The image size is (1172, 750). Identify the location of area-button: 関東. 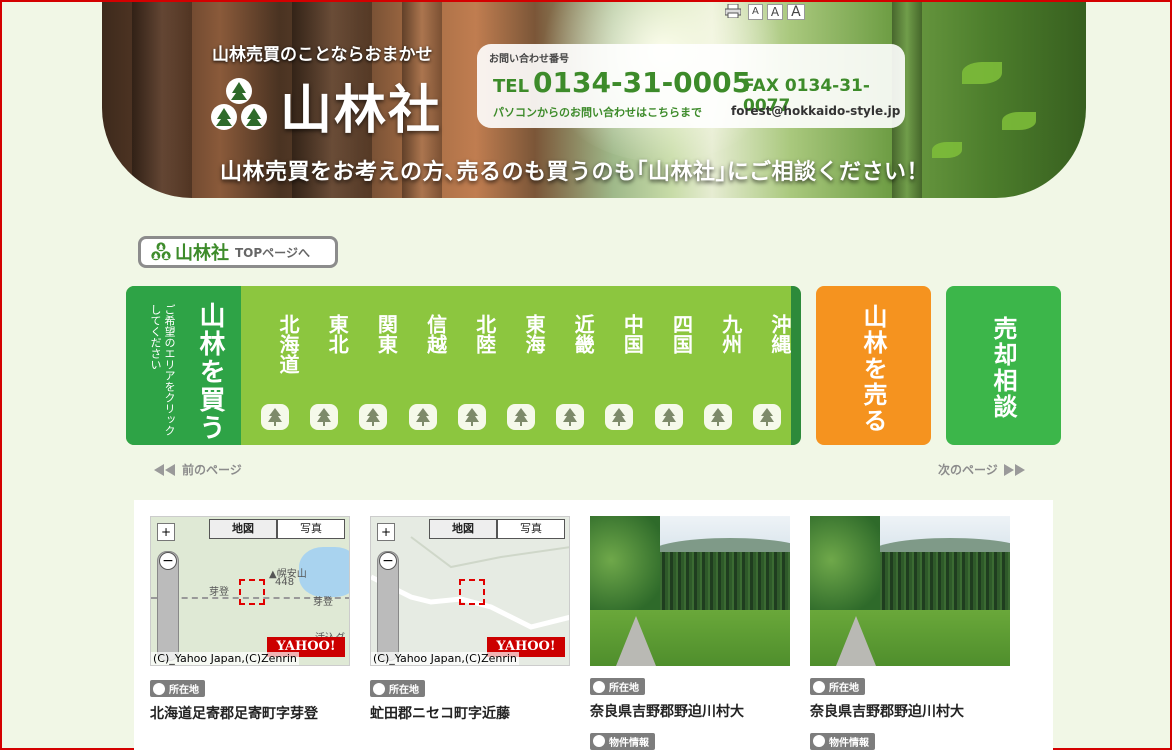
(373, 365).